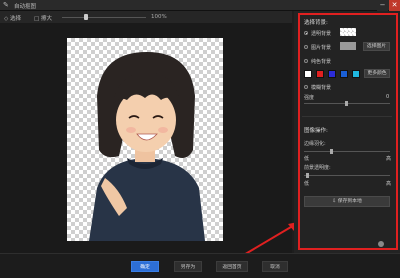 The image size is (400, 278). I want to click on toolbar: ◇ 选择 □ 擦大 100%, so click(146, 17).